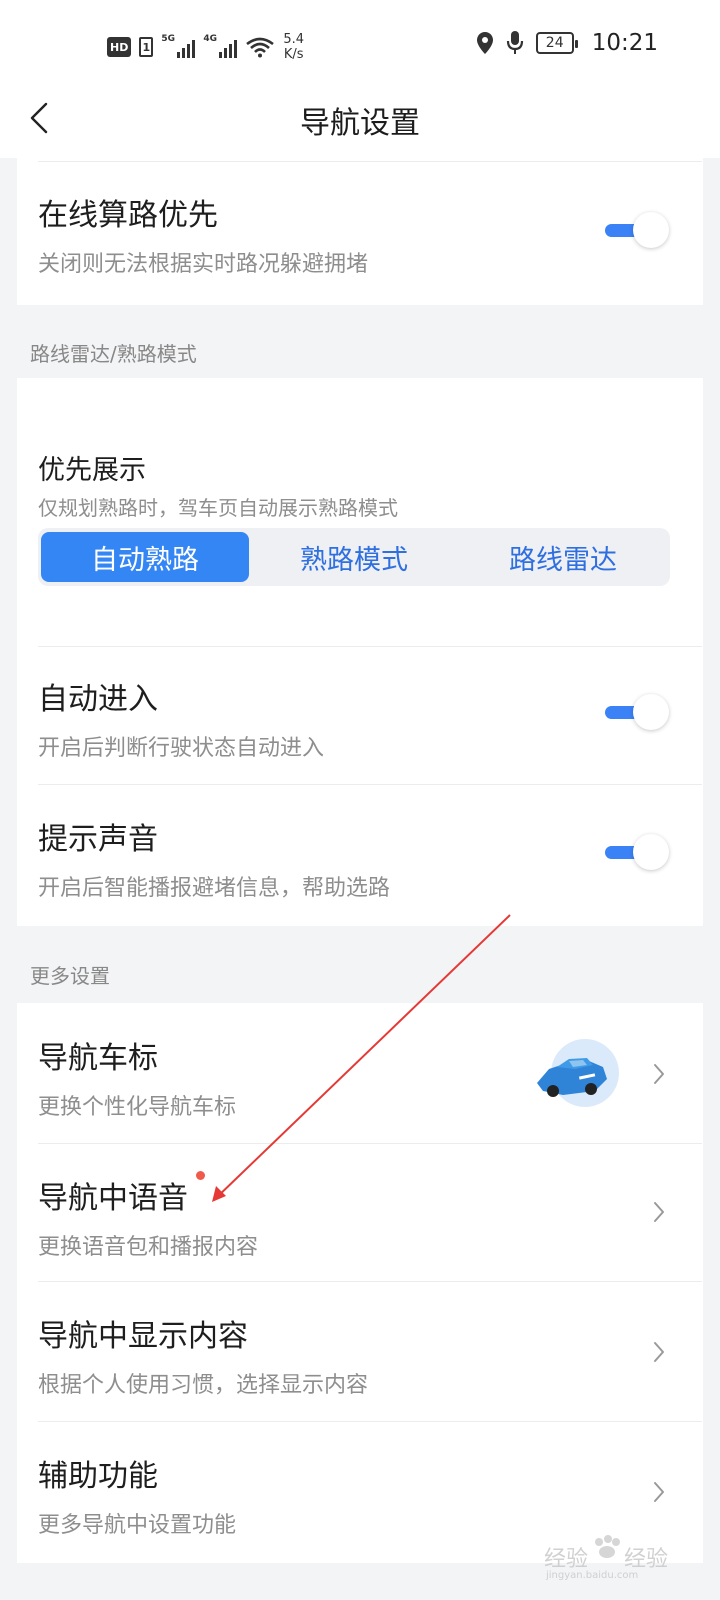 The image size is (720, 1600). What do you see at coordinates (360, 855) in the screenshot?
I see `setting-prompt-sound: 提示声音 开启后智能播报避堵信息，帮助选路` at bounding box center [360, 855].